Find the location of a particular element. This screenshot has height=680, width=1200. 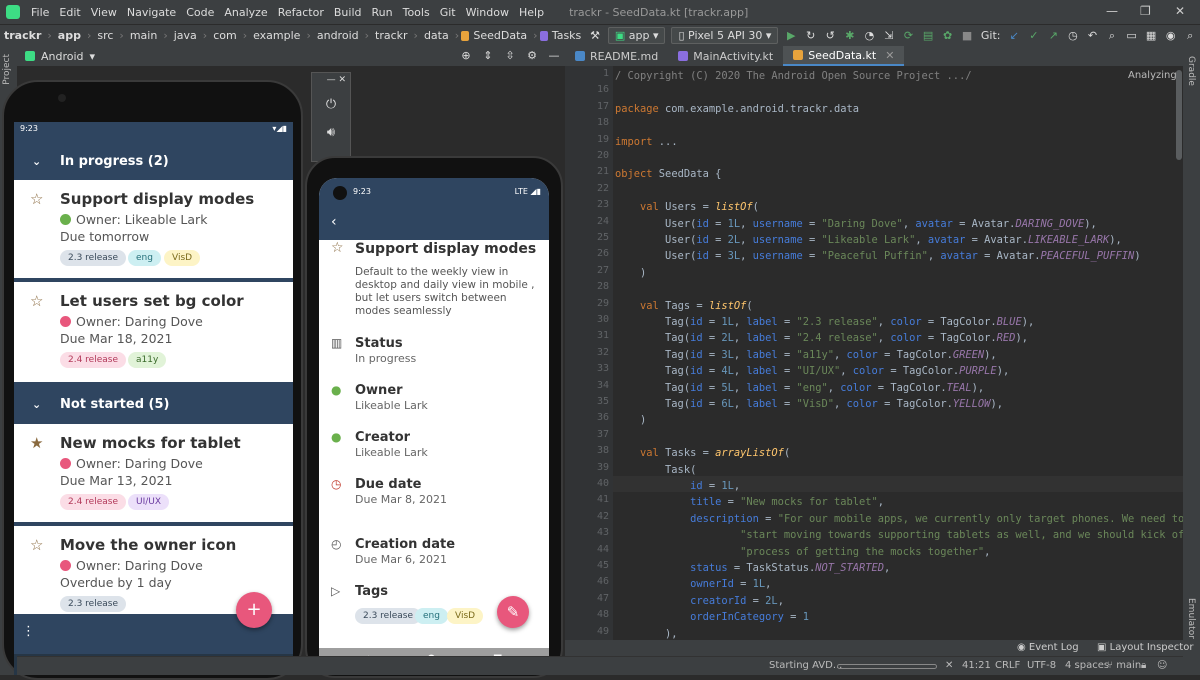

debug-icon: ✱ is located at coordinates (850, 36).